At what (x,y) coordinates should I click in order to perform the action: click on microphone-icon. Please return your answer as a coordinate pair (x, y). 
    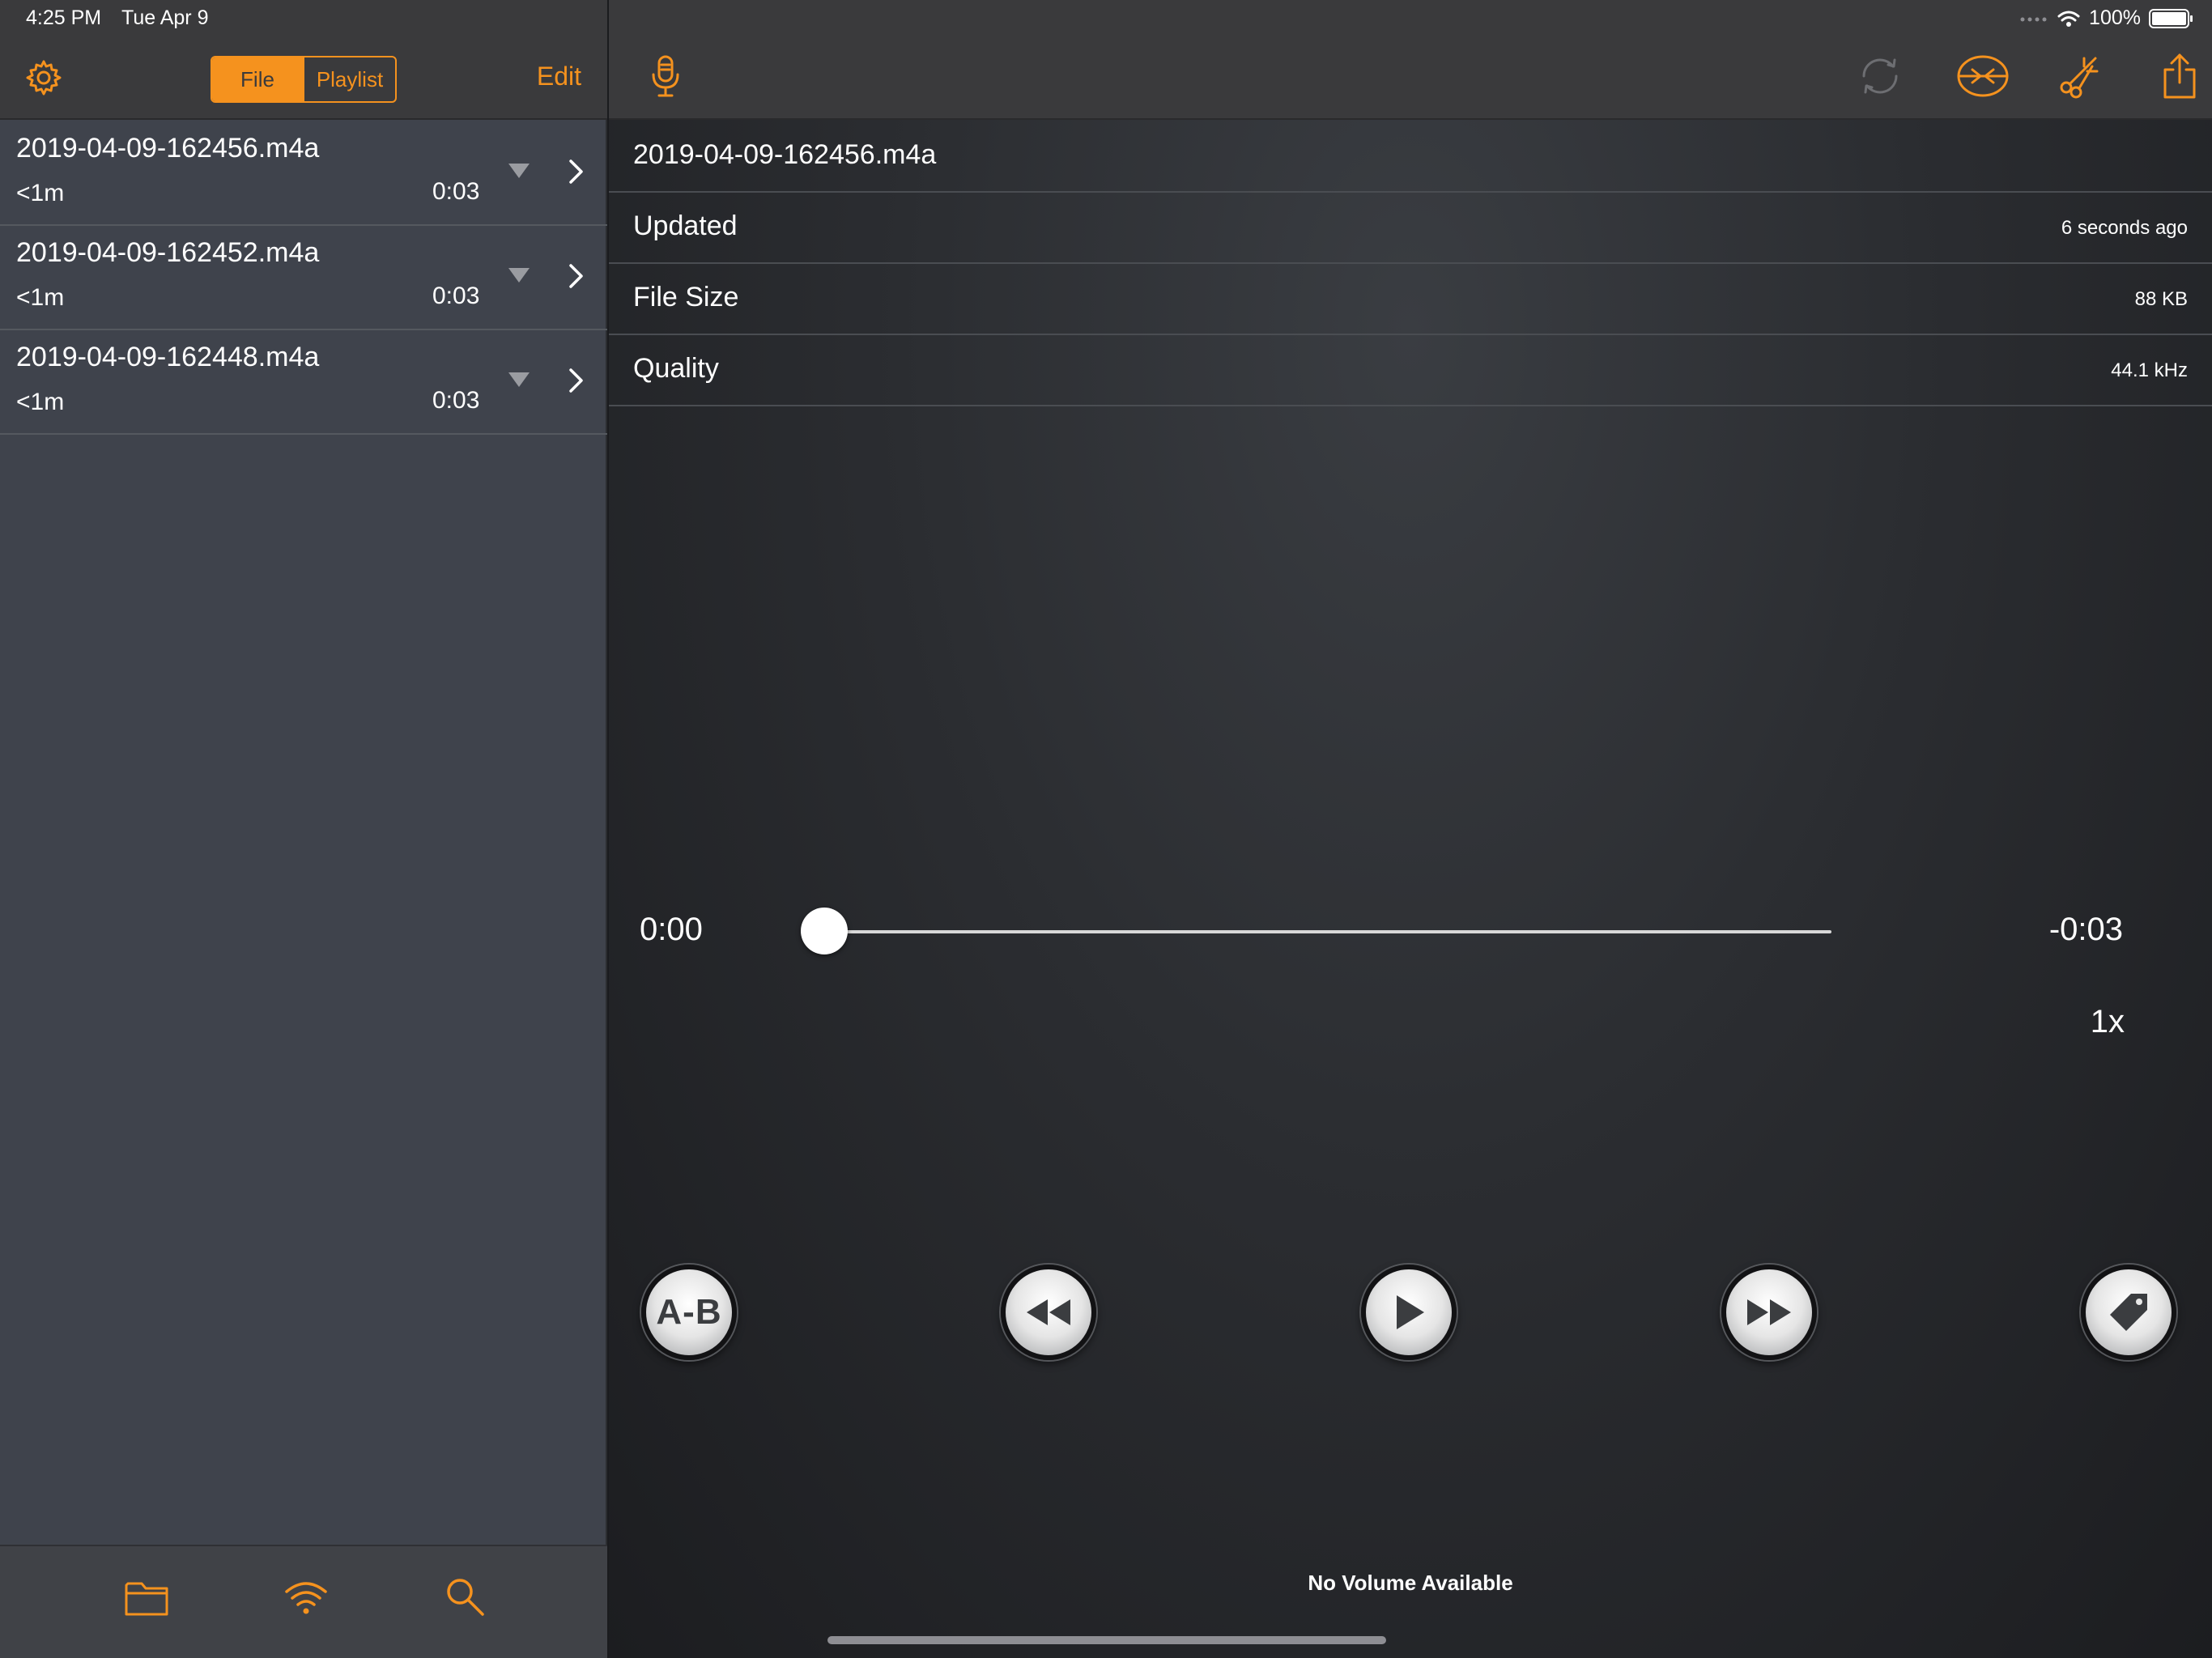
    Looking at the image, I should click on (665, 76).